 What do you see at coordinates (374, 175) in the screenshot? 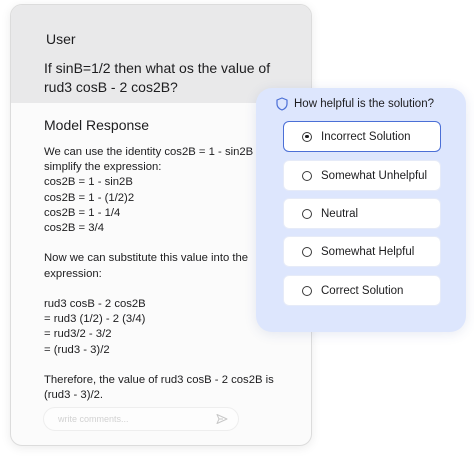
I see `option-label: Somewhat Unhelpful` at bounding box center [374, 175].